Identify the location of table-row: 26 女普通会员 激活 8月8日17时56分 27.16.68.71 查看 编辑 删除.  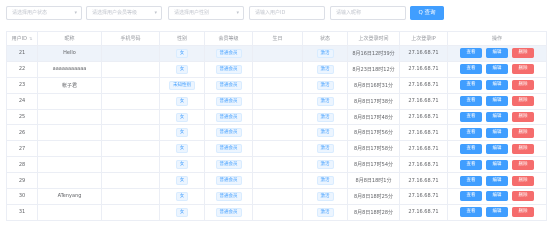
(276, 133).